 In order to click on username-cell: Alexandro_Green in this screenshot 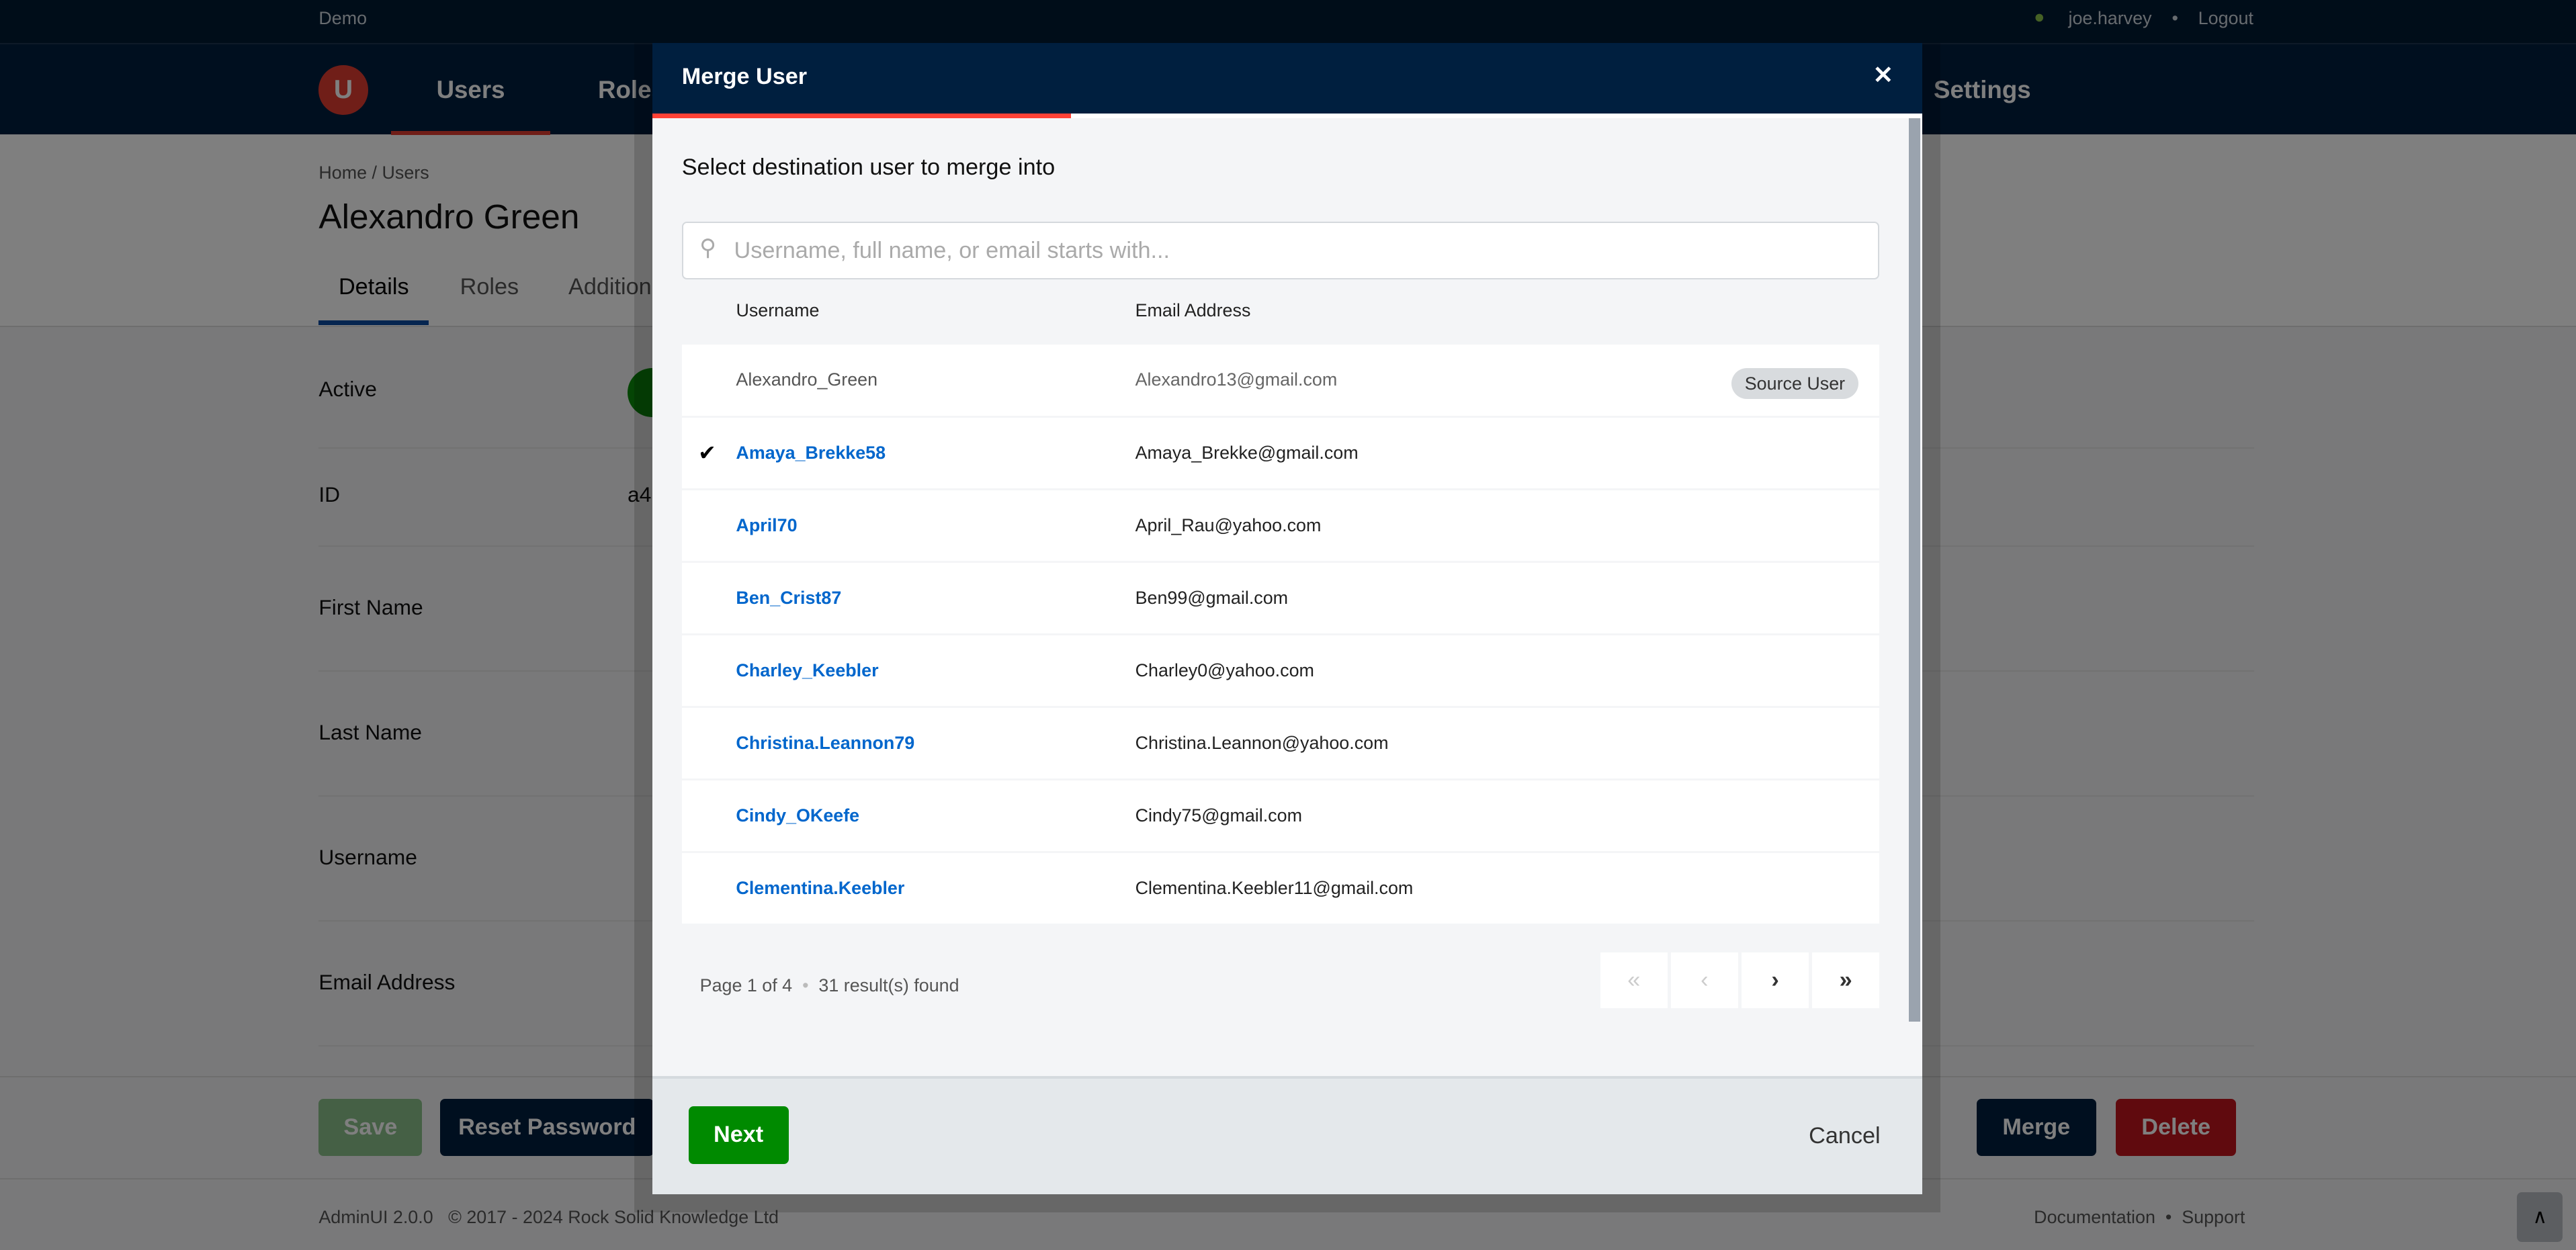, I will do `click(807, 379)`.